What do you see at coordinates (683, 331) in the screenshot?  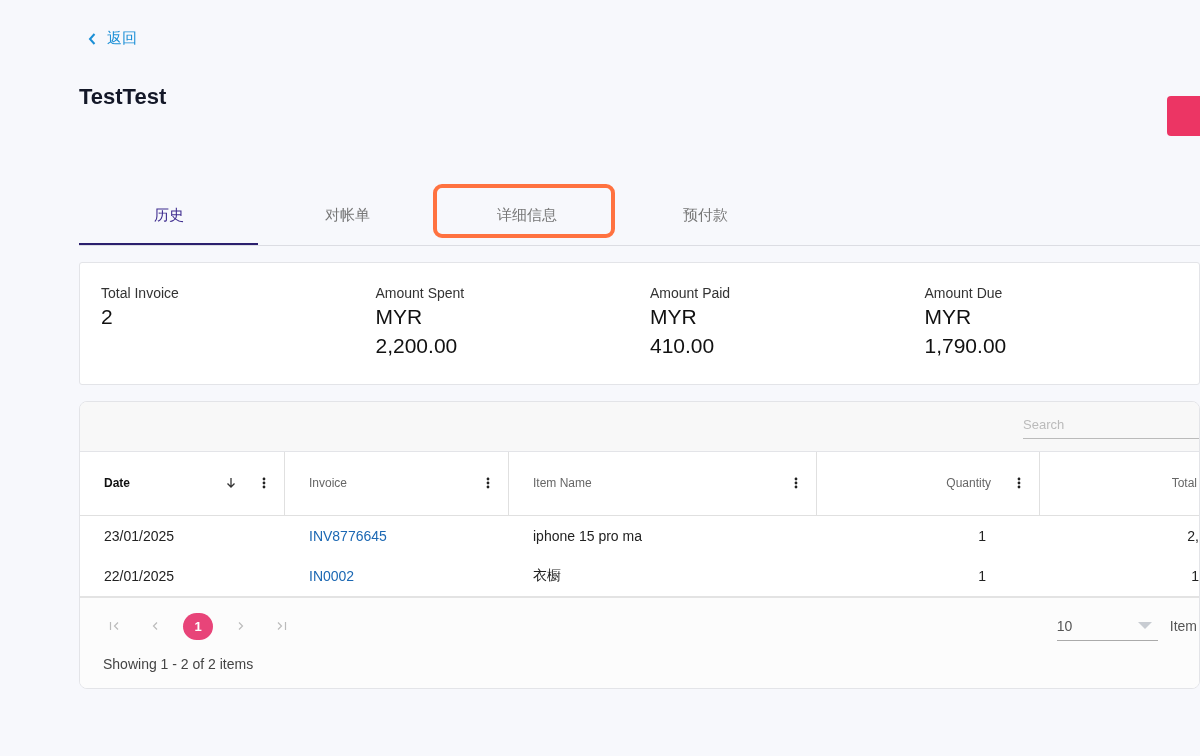 I see `stat-value: MYR 410.00` at bounding box center [683, 331].